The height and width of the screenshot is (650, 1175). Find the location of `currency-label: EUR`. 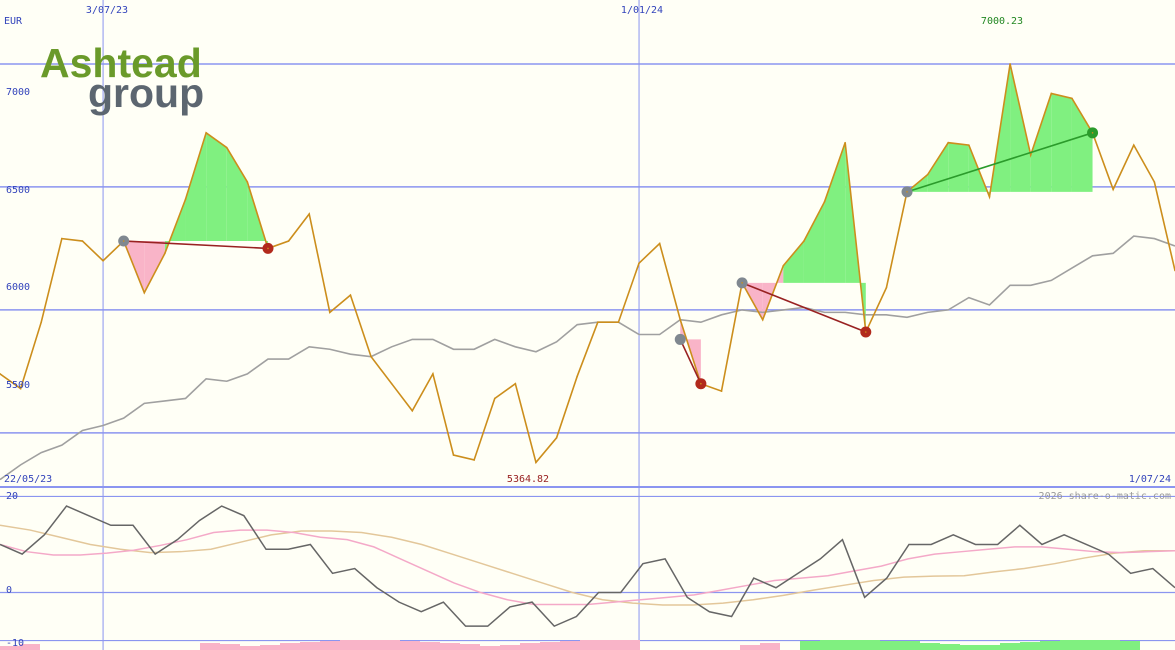

currency-label: EUR is located at coordinates (13, 21).